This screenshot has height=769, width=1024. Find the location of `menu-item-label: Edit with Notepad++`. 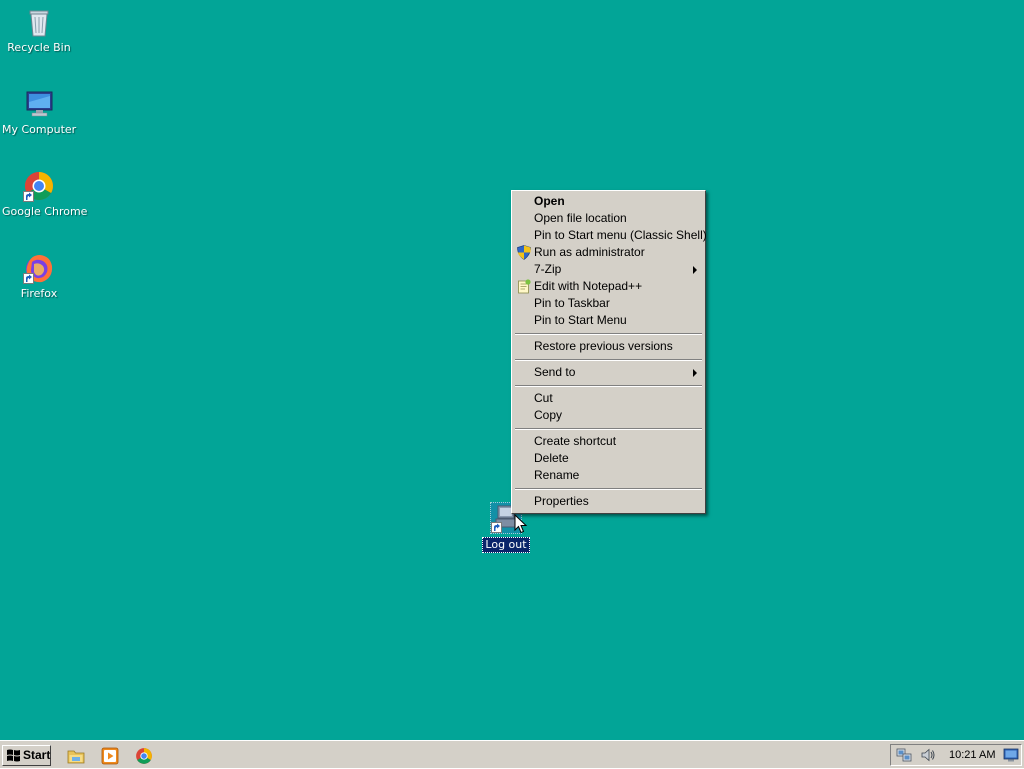

menu-item-label: Edit with Notepad++ is located at coordinates (588, 286).